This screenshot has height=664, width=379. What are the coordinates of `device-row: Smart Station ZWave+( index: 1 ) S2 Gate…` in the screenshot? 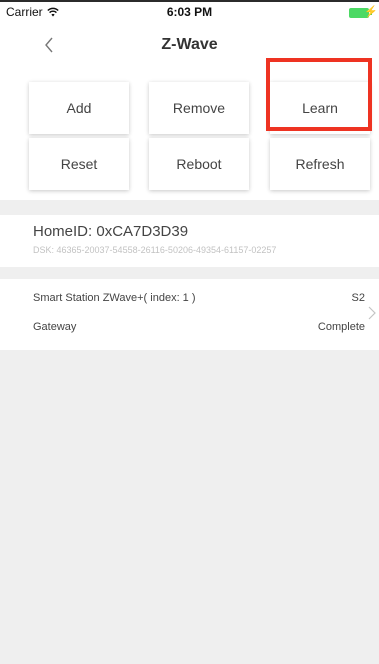 It's located at (189, 314).